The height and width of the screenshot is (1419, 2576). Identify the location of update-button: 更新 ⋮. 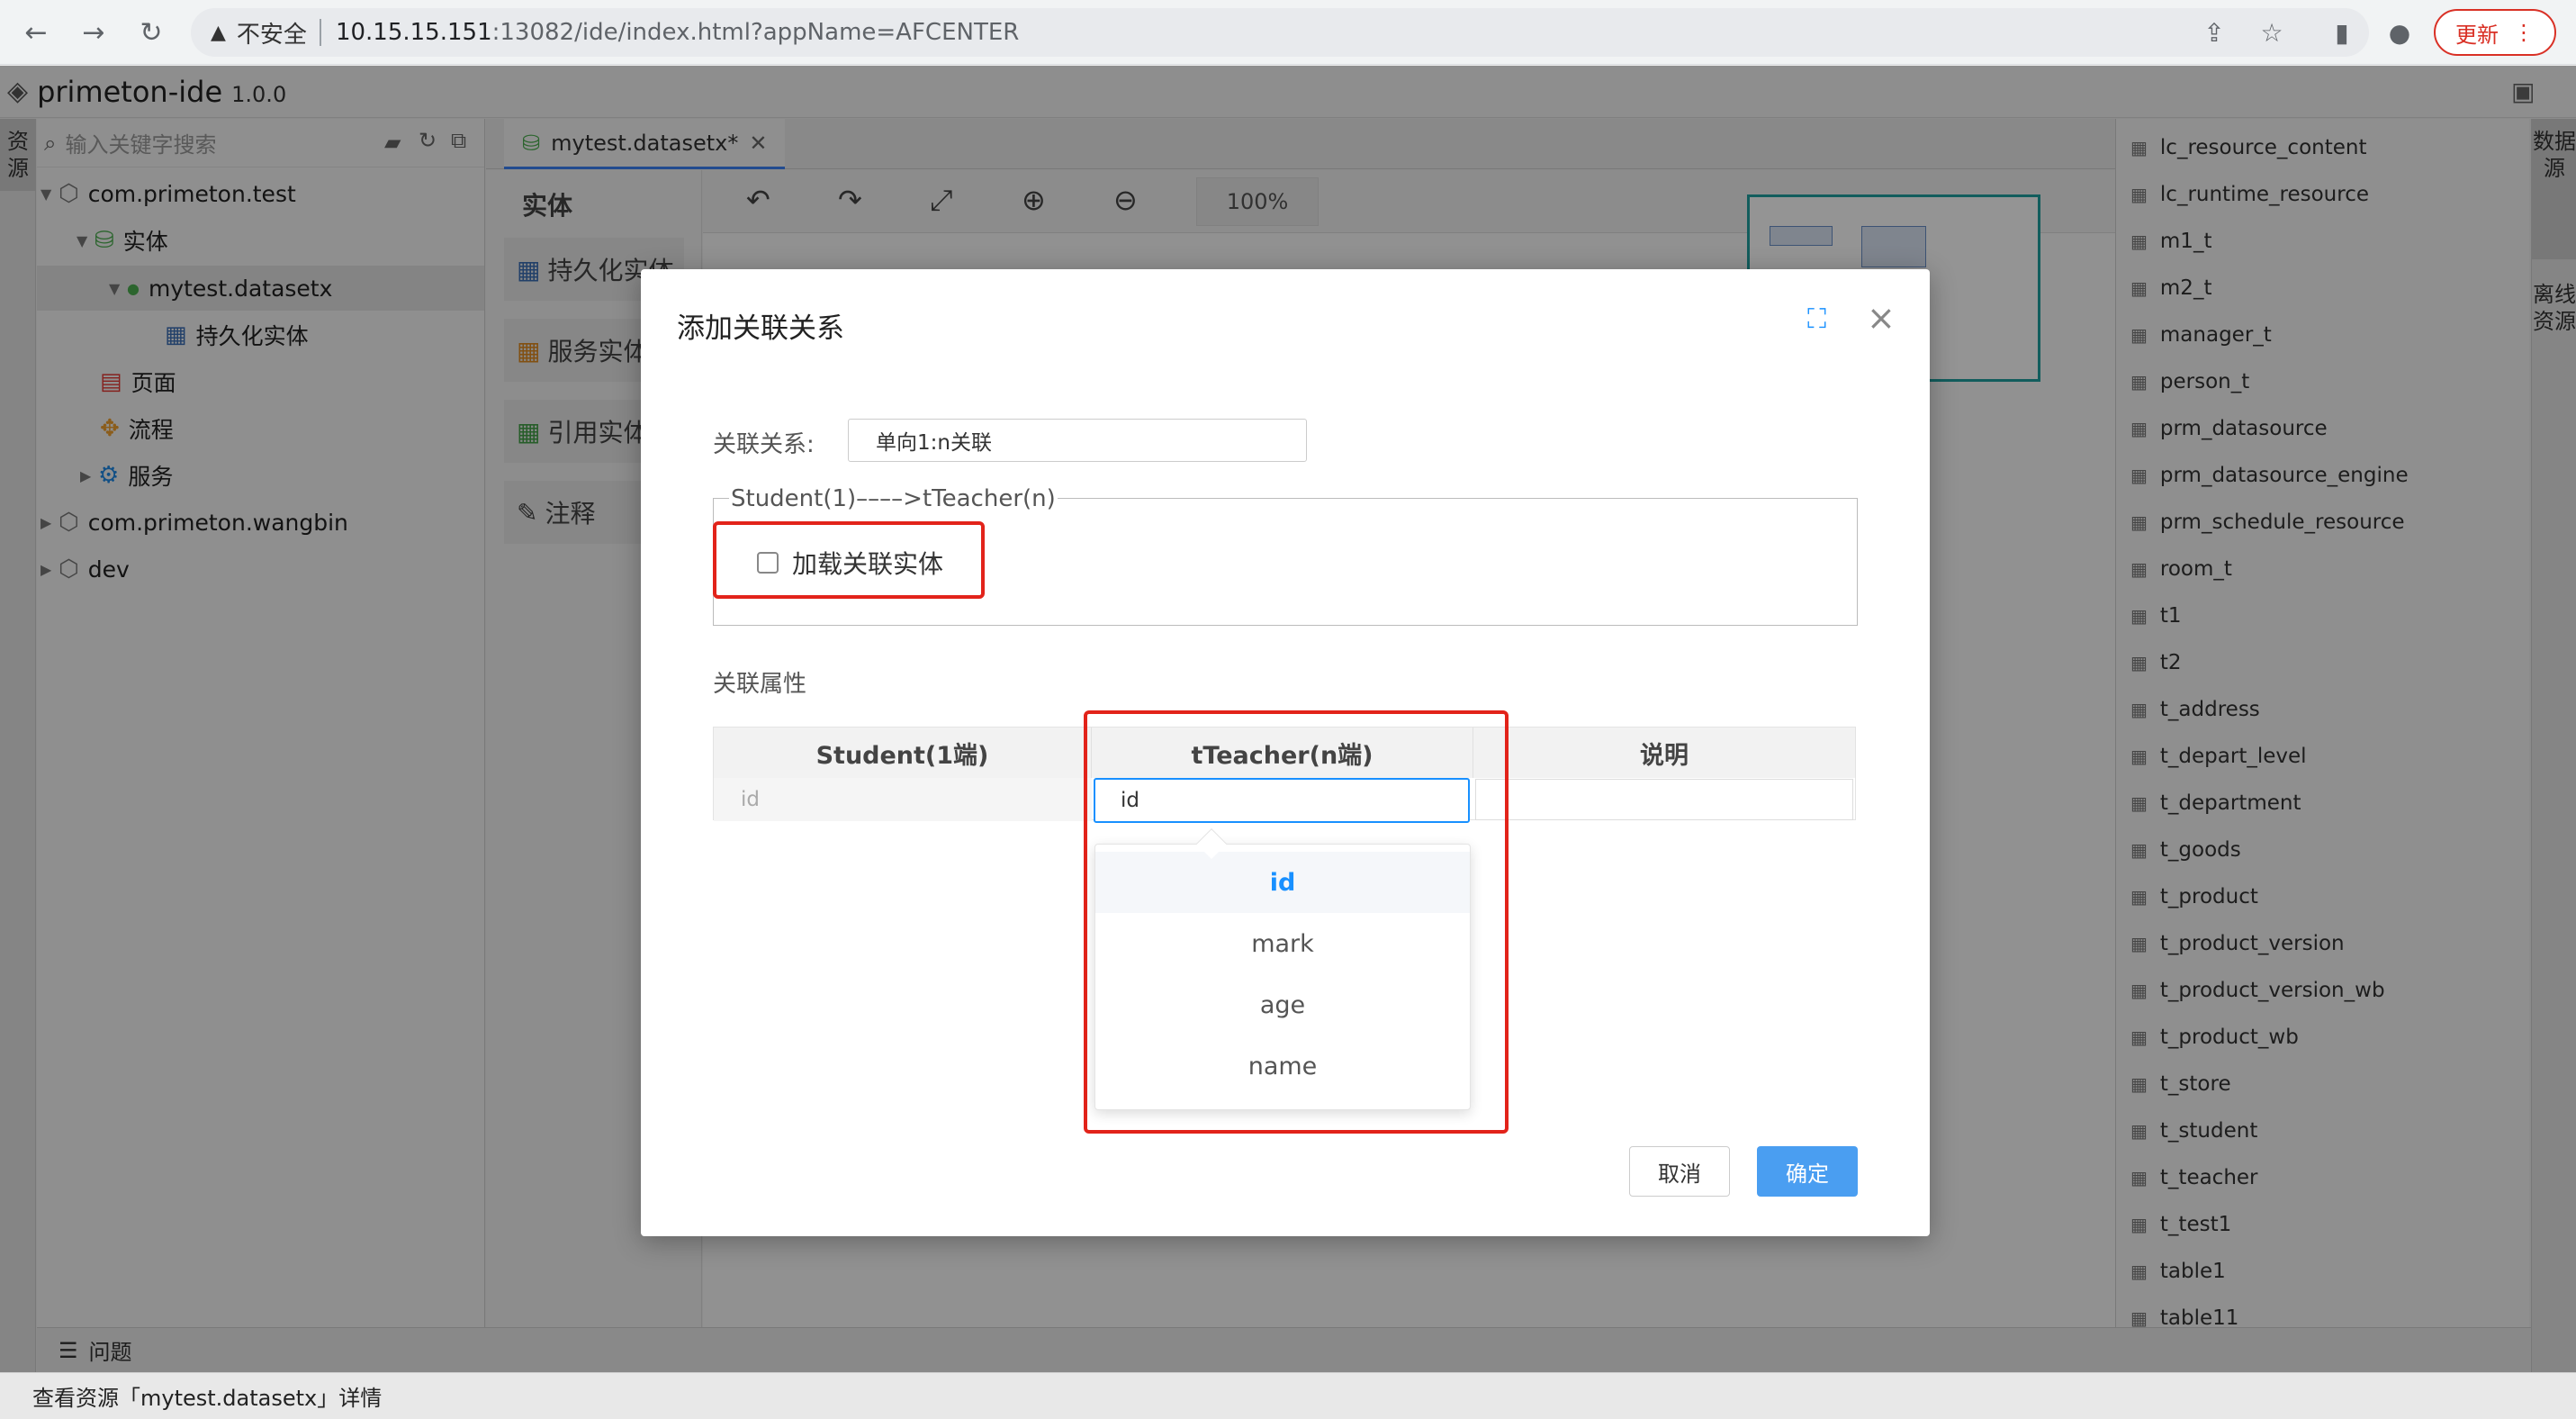
(2495, 32).